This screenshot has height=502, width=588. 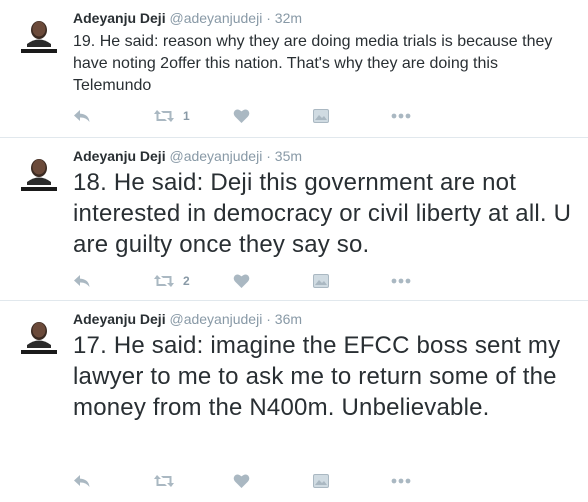 I want to click on retweet-button, so click(x=168, y=481).